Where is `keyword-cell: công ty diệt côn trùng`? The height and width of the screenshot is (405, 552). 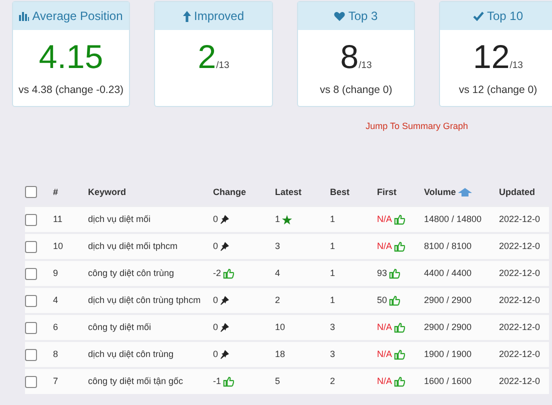 keyword-cell: công ty diệt côn trùng is located at coordinates (131, 273).